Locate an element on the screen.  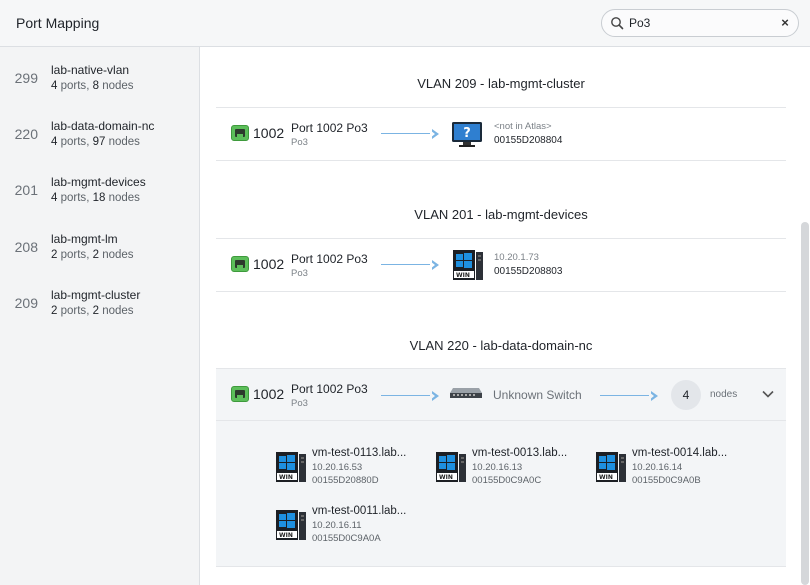
vlan-name: lab-mgmt-lm is located at coordinates (84, 239).